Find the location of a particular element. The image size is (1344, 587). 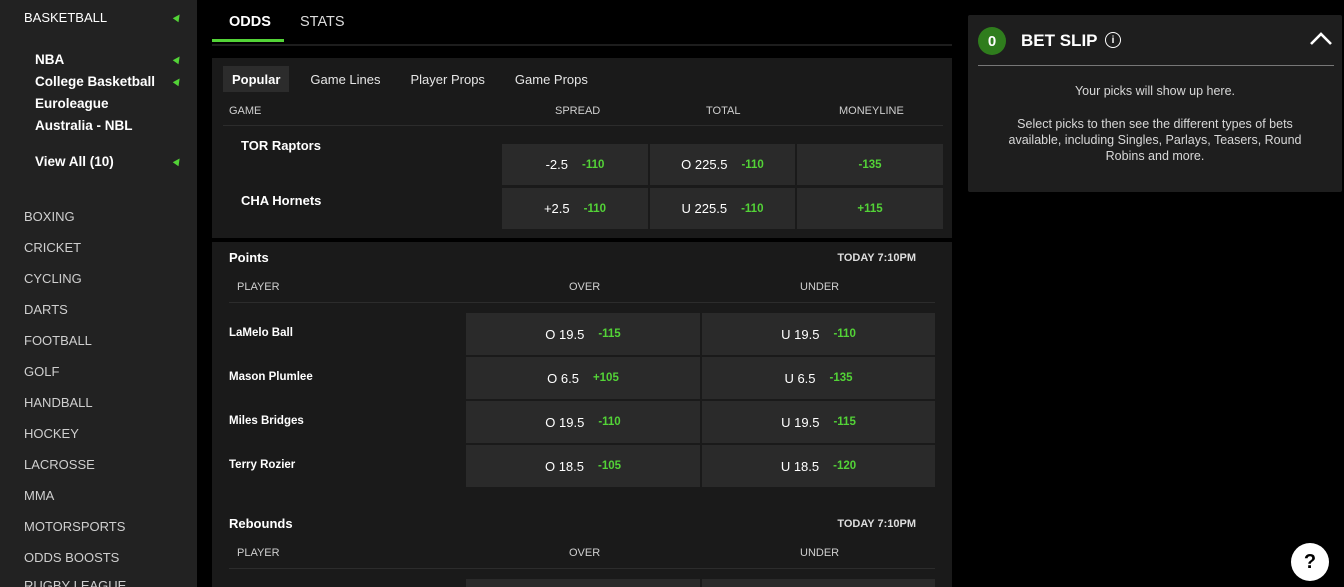

section-title: Rebounds is located at coordinates (261, 523).